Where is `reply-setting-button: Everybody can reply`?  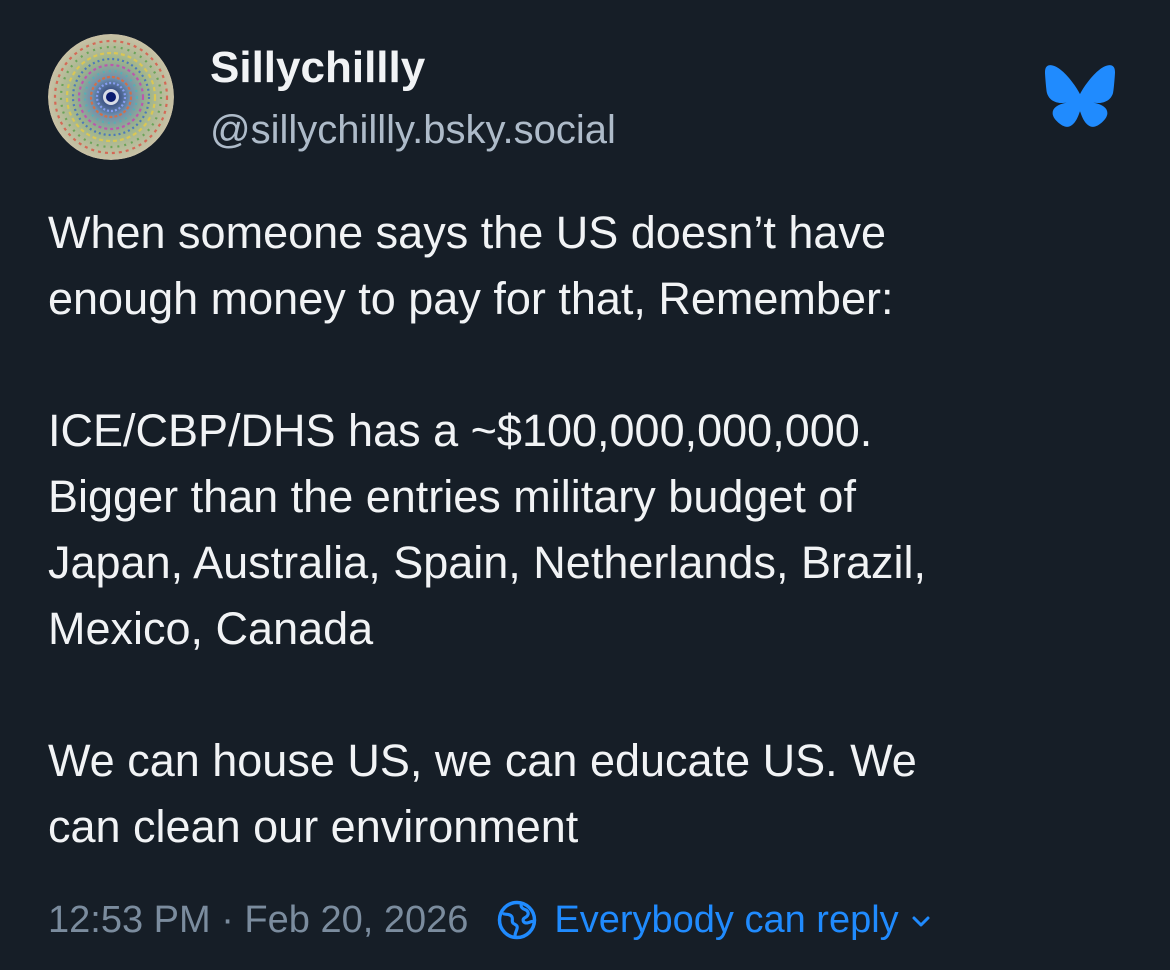
reply-setting-button: Everybody can reply is located at coordinates (714, 920).